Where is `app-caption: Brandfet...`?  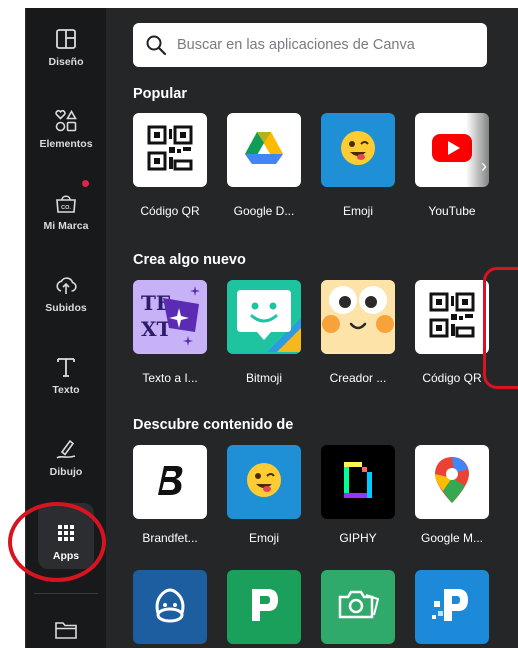 app-caption: Brandfet... is located at coordinates (170, 538).